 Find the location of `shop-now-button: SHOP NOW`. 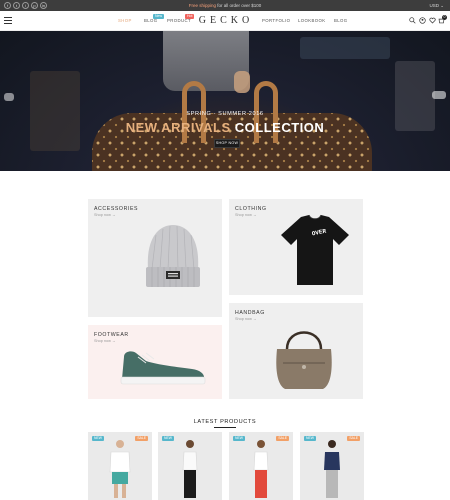

shop-now-button: SHOP NOW is located at coordinates (227, 143).